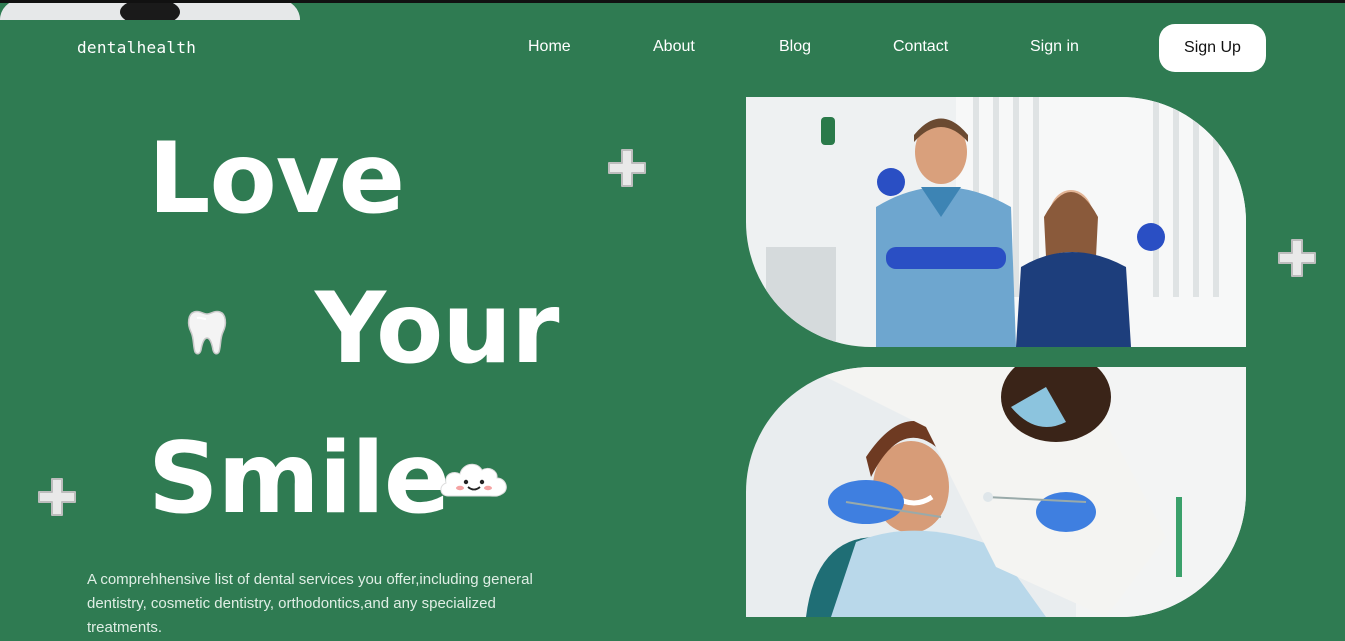  I want to click on brand-logo: dentalhealth, so click(136, 47).